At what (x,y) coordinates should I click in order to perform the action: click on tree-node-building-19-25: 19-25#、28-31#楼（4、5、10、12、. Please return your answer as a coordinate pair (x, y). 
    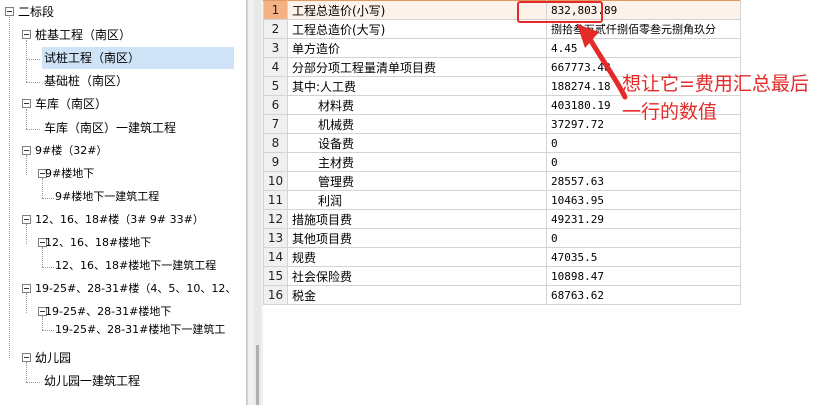
    Looking at the image, I should click on (135, 289).